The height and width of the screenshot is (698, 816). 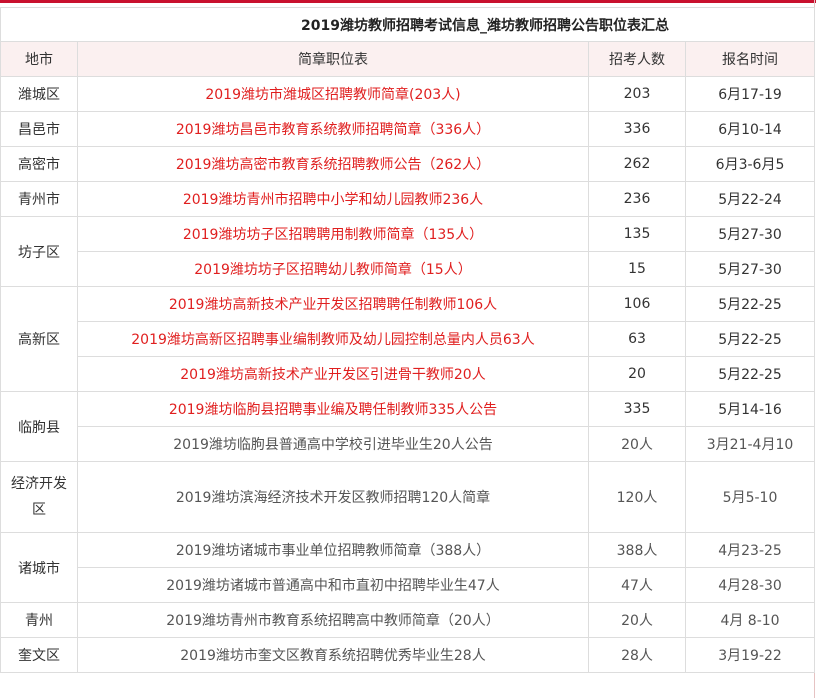 I want to click on notice-text: 2019潍坊青州市教育系统招聘高中教师简章（20人）, so click(x=333, y=620).